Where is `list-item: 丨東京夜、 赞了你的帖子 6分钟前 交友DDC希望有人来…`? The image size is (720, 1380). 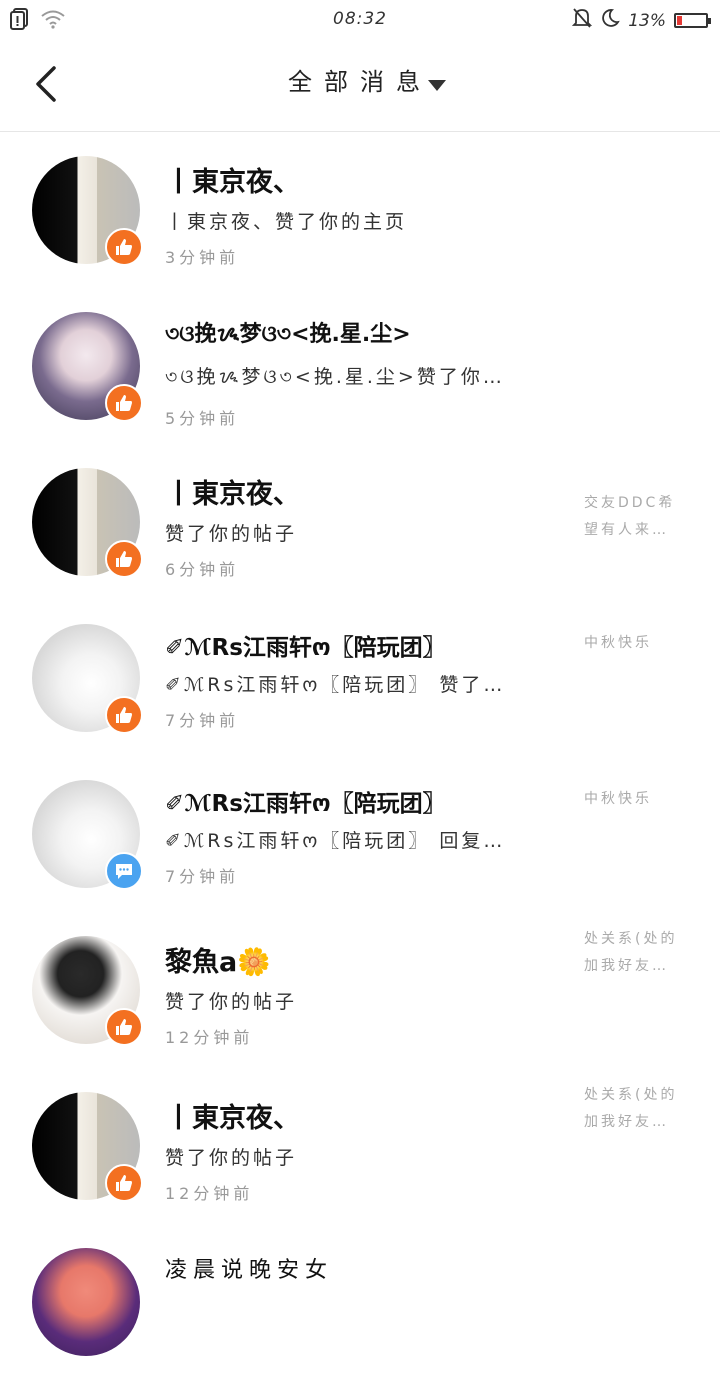 list-item: 丨東京夜、 赞了你的帖子 6分钟前 交友DDC希望有人来… is located at coordinates (360, 522).